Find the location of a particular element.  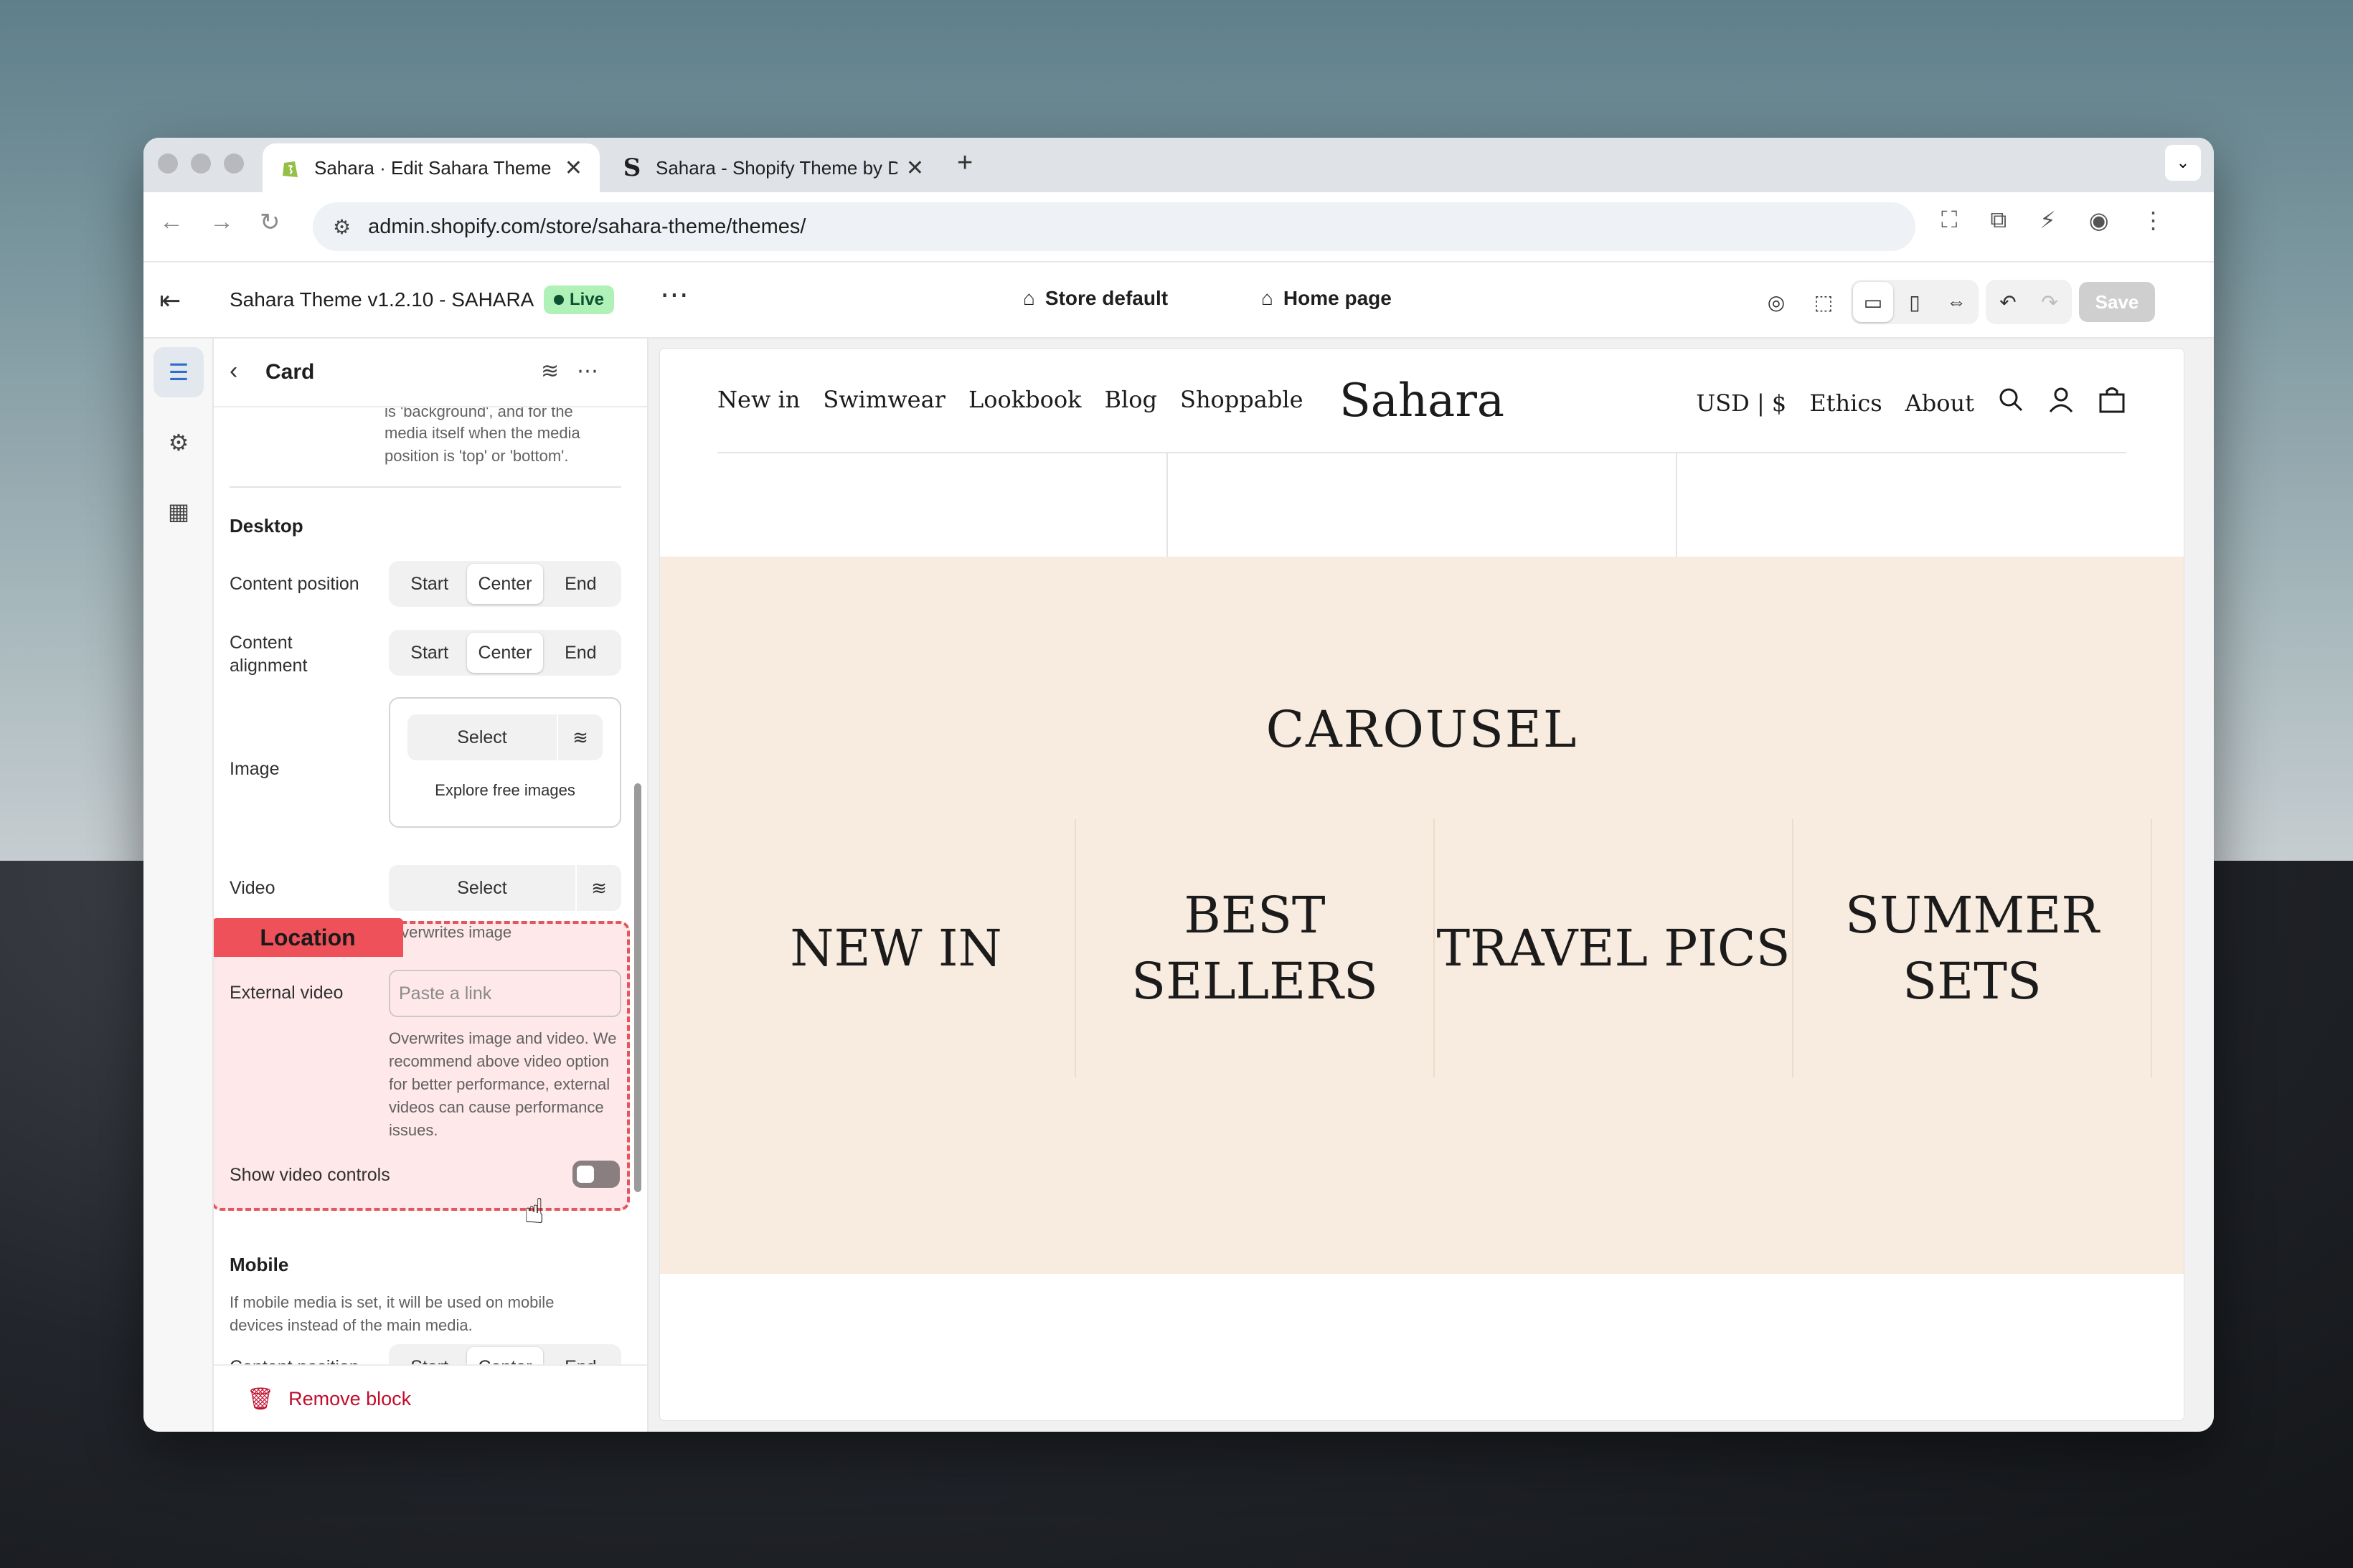

back-chevron-icon: ‹ is located at coordinates (234, 371).